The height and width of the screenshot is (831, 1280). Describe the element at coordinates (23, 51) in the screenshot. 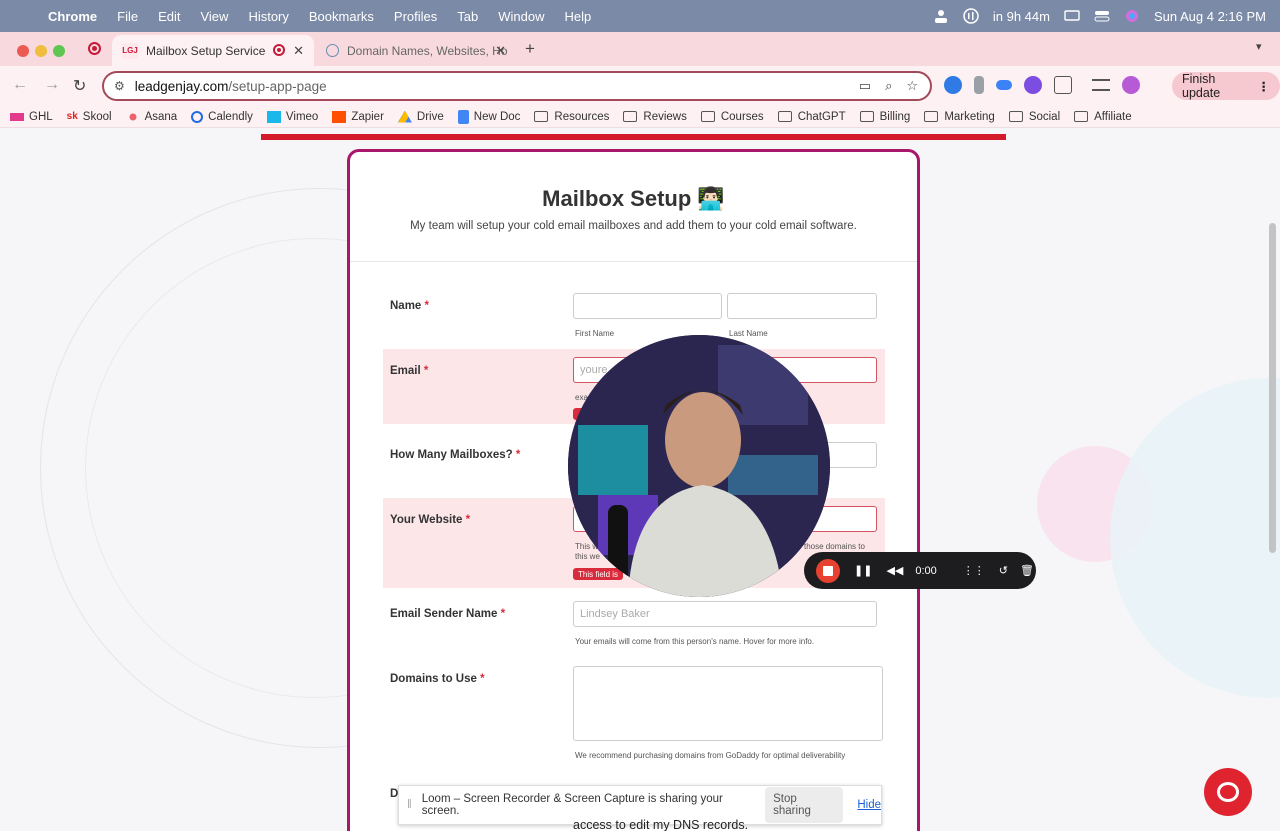

I see `window-close-button` at that location.